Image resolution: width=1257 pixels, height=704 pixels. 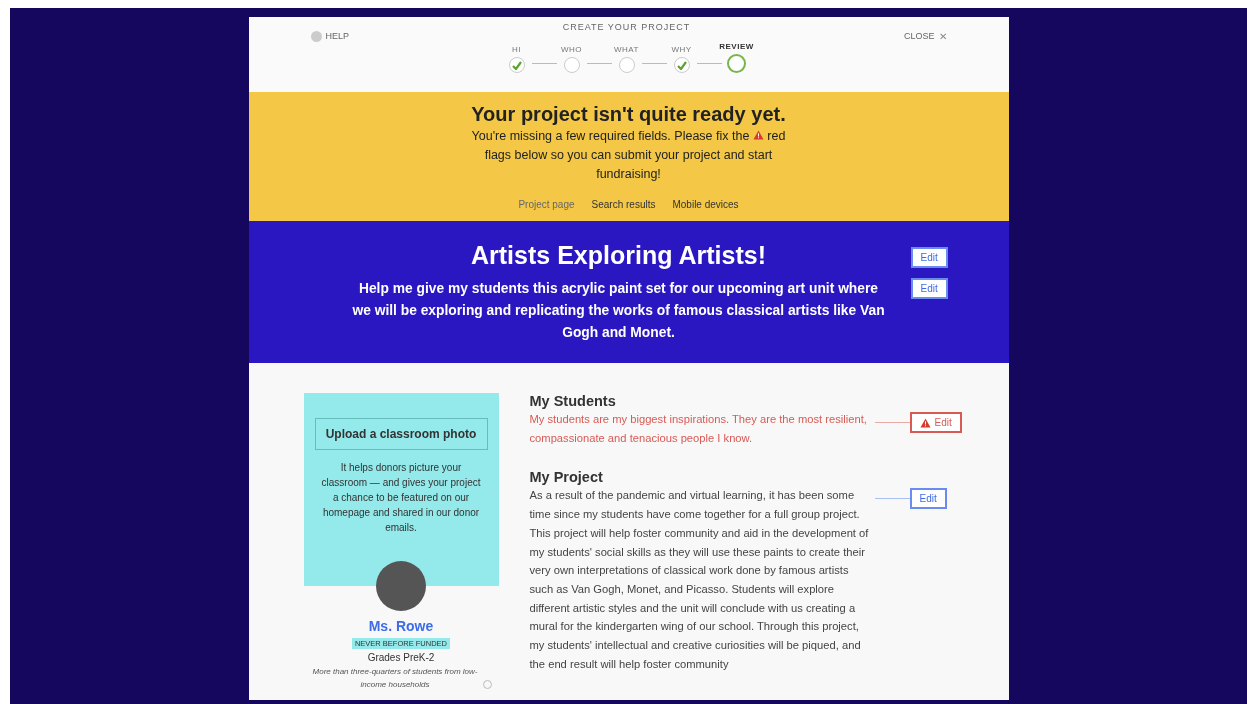 I want to click on step-label: WHY, so click(x=681, y=49).